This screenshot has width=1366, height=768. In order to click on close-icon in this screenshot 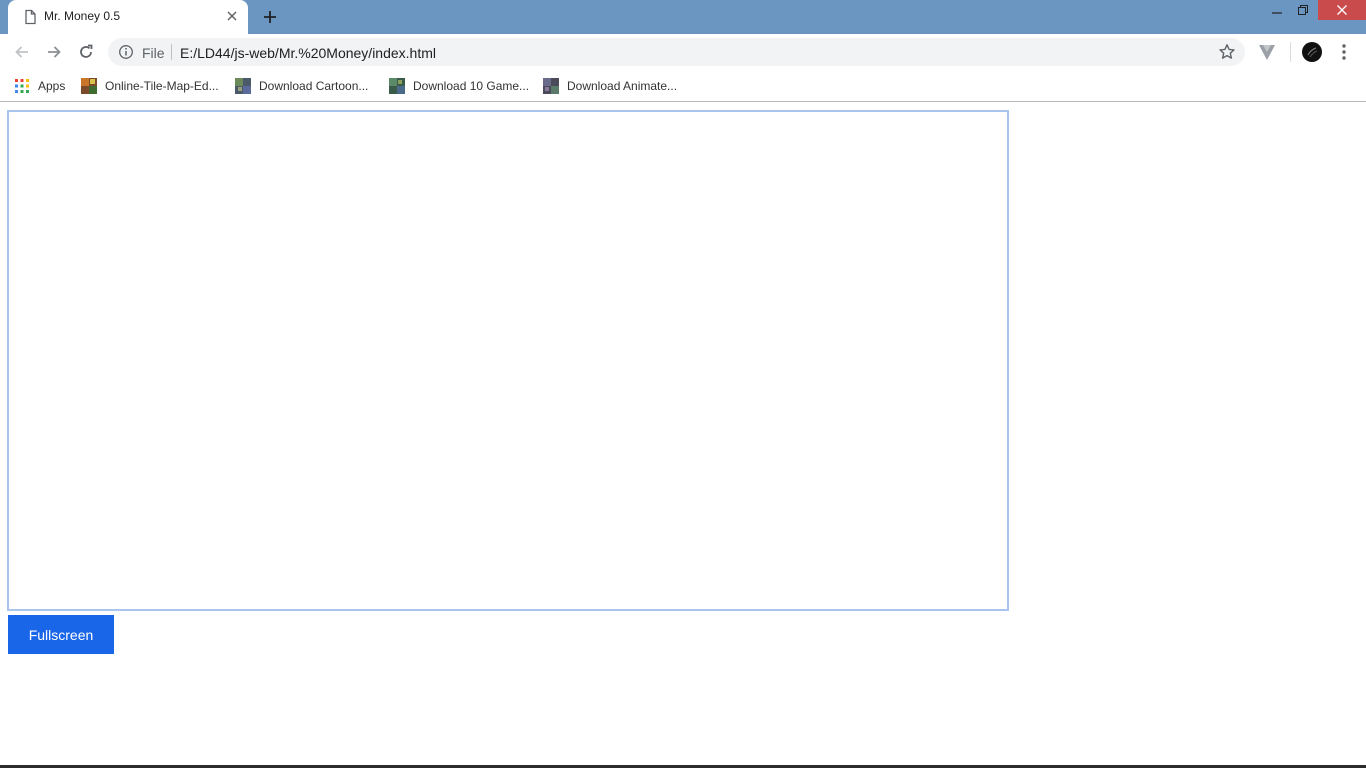, I will do `click(1342, 10)`.